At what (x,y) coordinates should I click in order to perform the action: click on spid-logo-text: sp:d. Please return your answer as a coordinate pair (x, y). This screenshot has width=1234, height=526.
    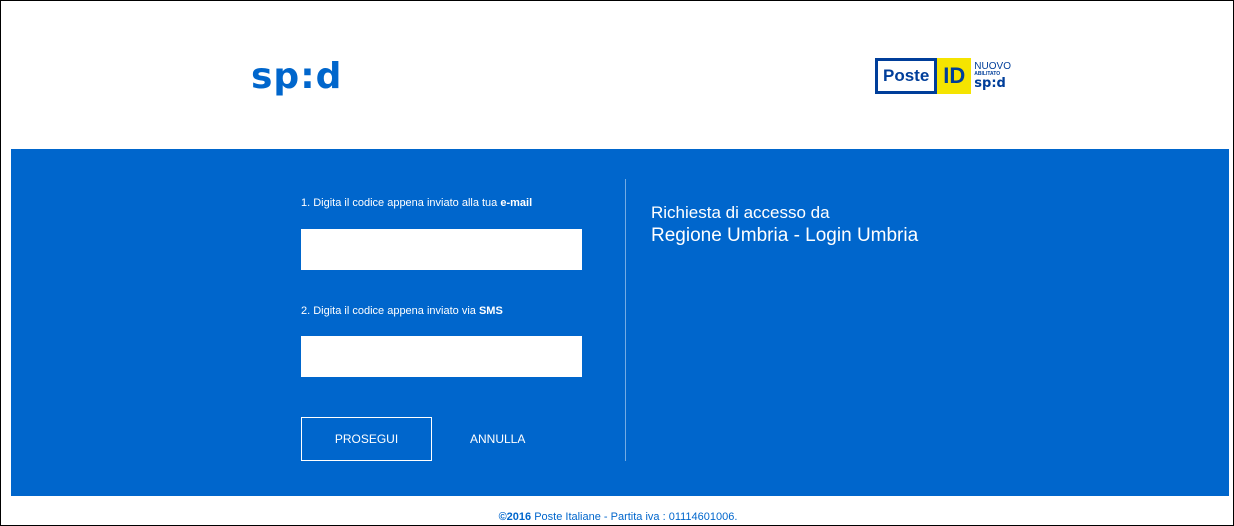
    Looking at the image, I should click on (297, 76).